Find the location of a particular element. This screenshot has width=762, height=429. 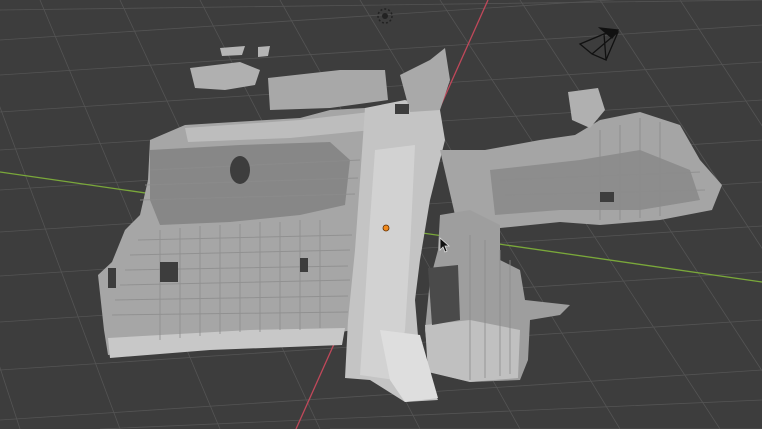

3d-cursor-origin-icon is located at coordinates (386, 228).